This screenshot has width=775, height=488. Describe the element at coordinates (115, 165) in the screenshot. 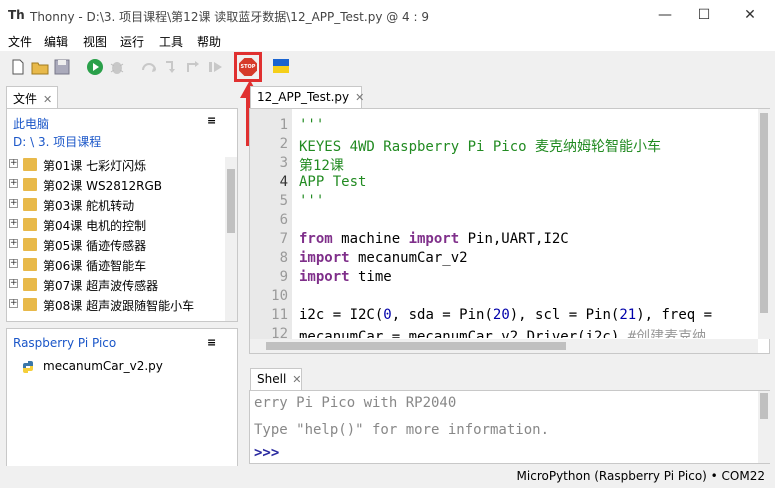

I see `list-item: + 第01课 七彩灯闪烁` at that location.